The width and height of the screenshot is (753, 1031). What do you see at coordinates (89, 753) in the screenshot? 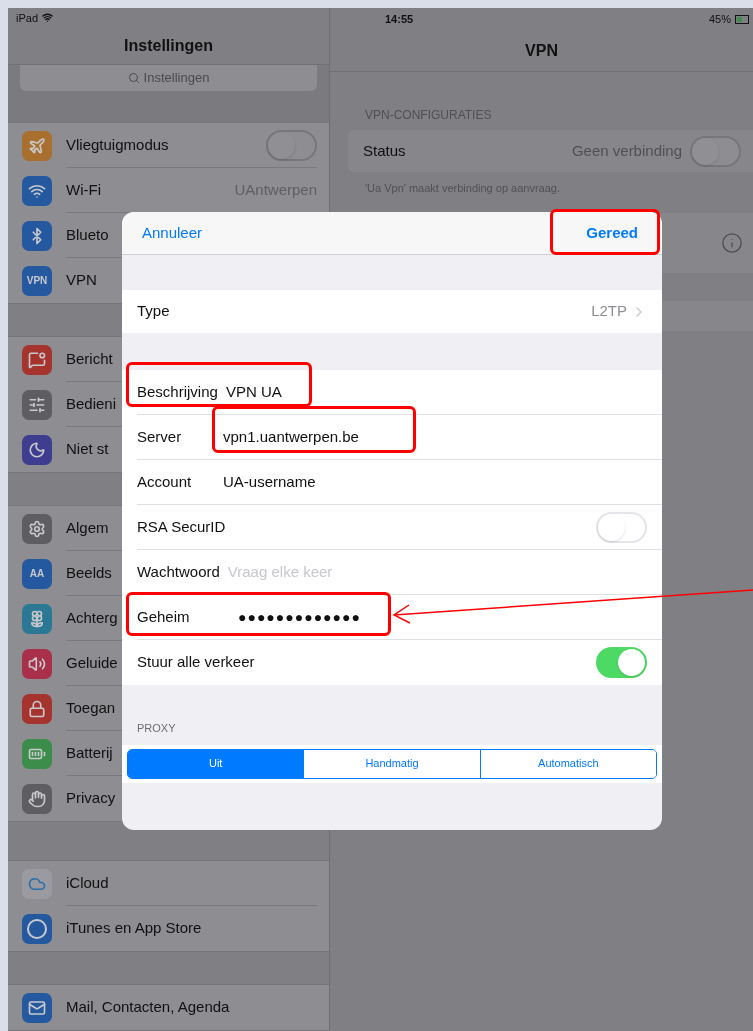
I see `sidebar-item: Batterij` at bounding box center [89, 753].